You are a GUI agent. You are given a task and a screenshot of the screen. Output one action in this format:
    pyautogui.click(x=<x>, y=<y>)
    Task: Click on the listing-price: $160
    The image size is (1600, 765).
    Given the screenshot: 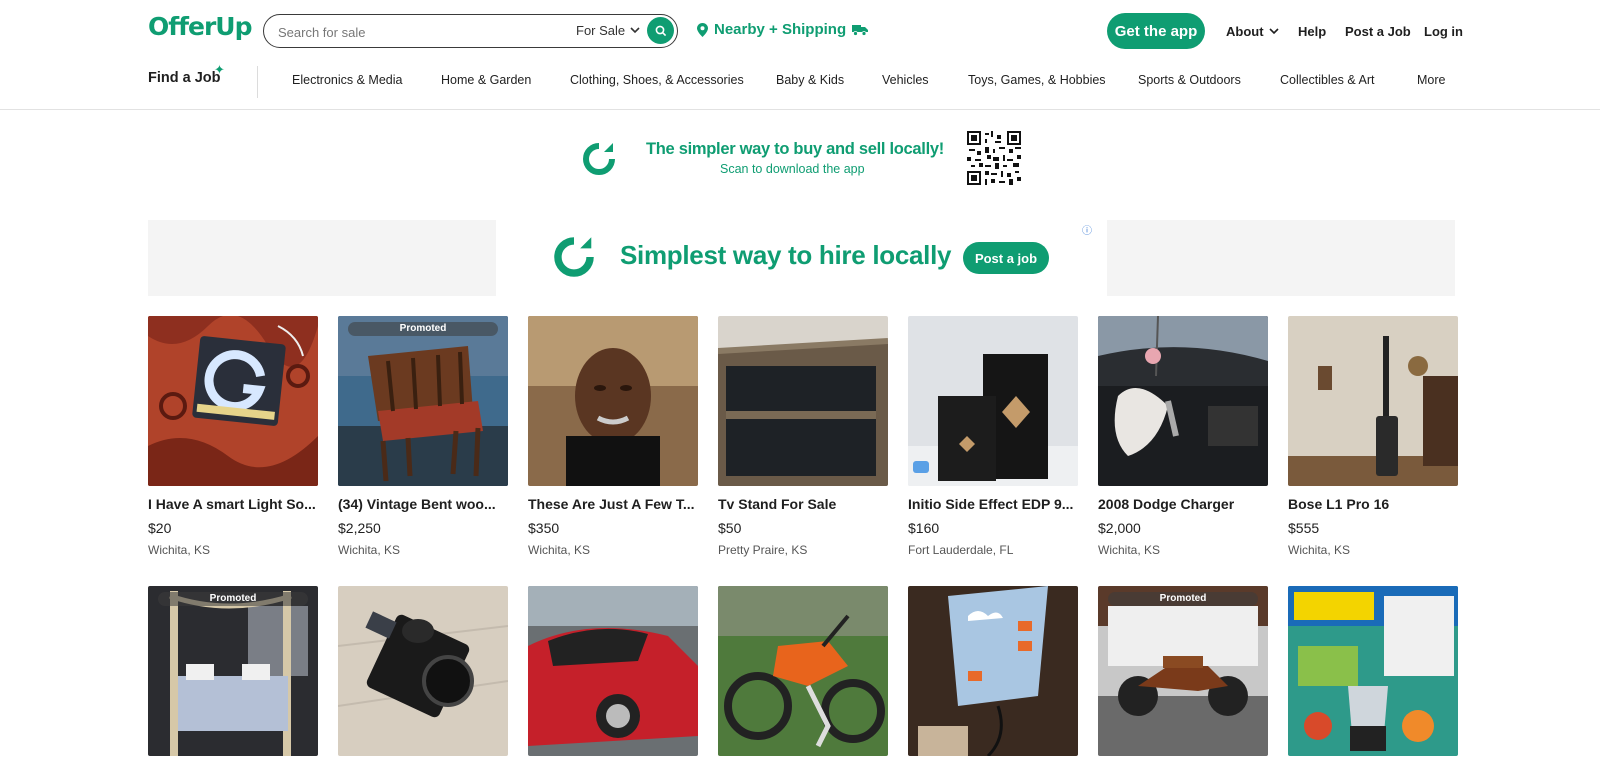 What is the action you would take?
    pyautogui.click(x=924, y=528)
    